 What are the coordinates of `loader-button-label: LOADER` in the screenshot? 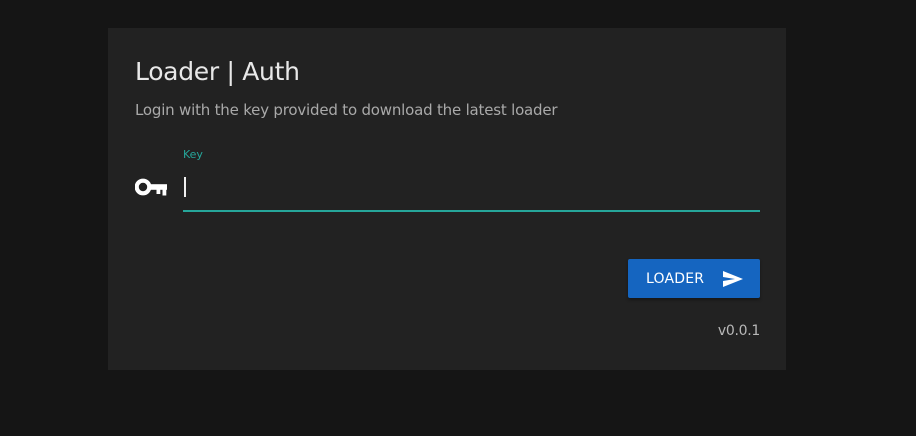 It's located at (675, 278).